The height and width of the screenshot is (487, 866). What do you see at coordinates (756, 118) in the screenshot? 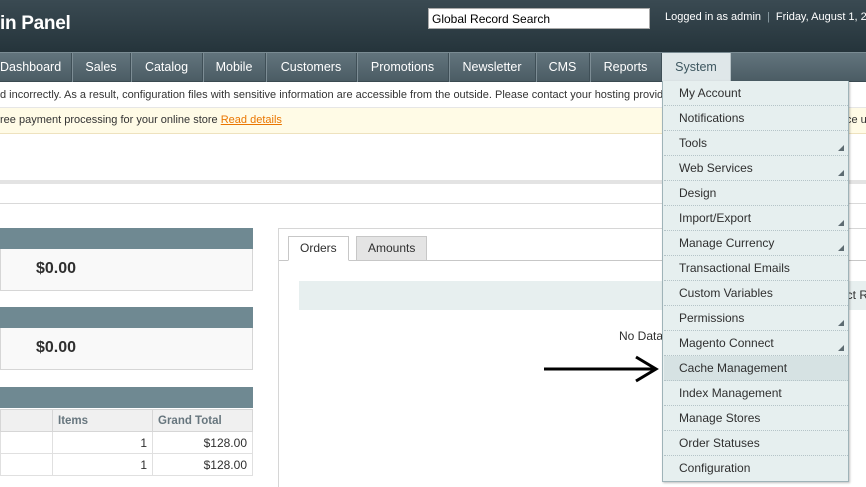
I see `menu-item-notifications: Notifications` at bounding box center [756, 118].